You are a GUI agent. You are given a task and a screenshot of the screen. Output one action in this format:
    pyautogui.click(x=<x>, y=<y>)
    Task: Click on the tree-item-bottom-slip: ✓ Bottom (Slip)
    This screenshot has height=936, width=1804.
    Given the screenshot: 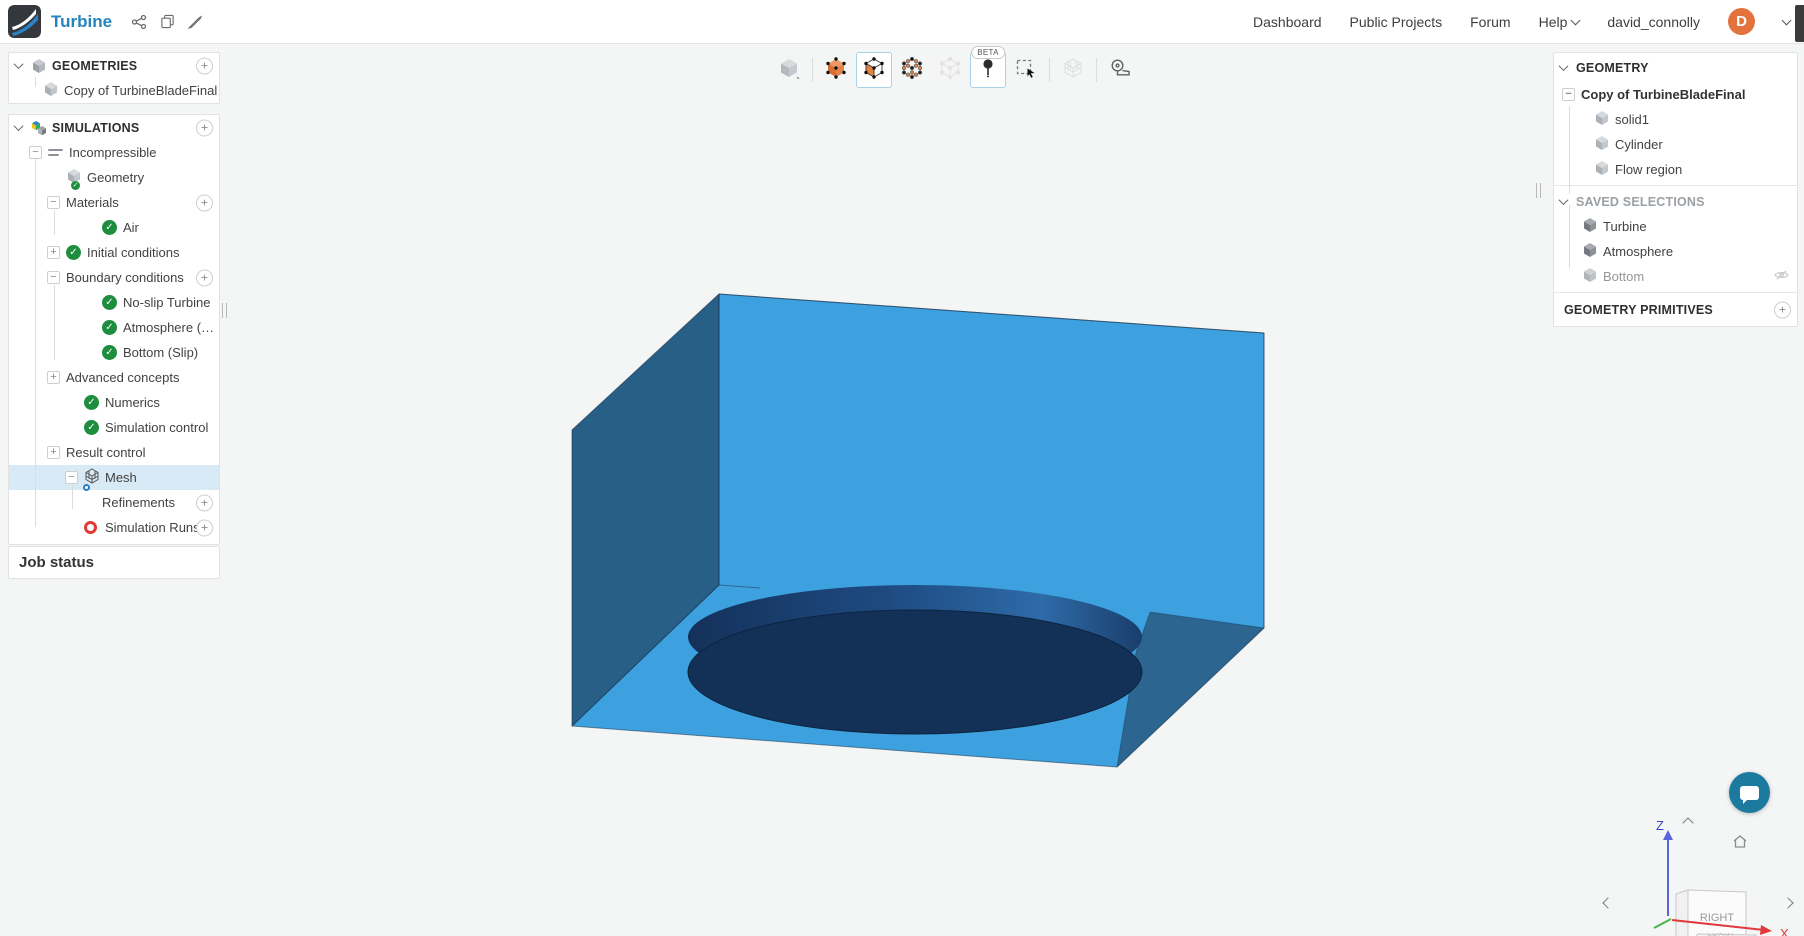 What is the action you would take?
    pyautogui.click(x=114, y=352)
    